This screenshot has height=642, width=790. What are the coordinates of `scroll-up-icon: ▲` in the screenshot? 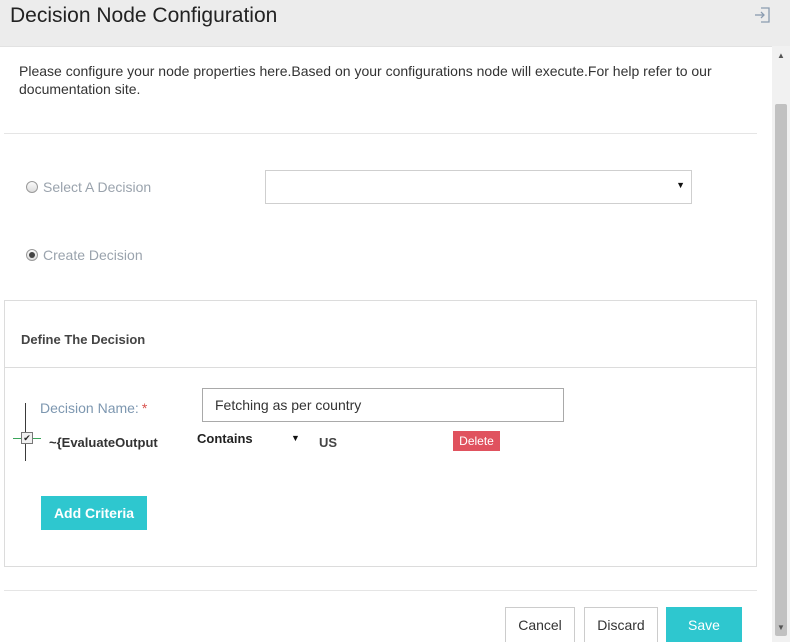 It's located at (781, 56).